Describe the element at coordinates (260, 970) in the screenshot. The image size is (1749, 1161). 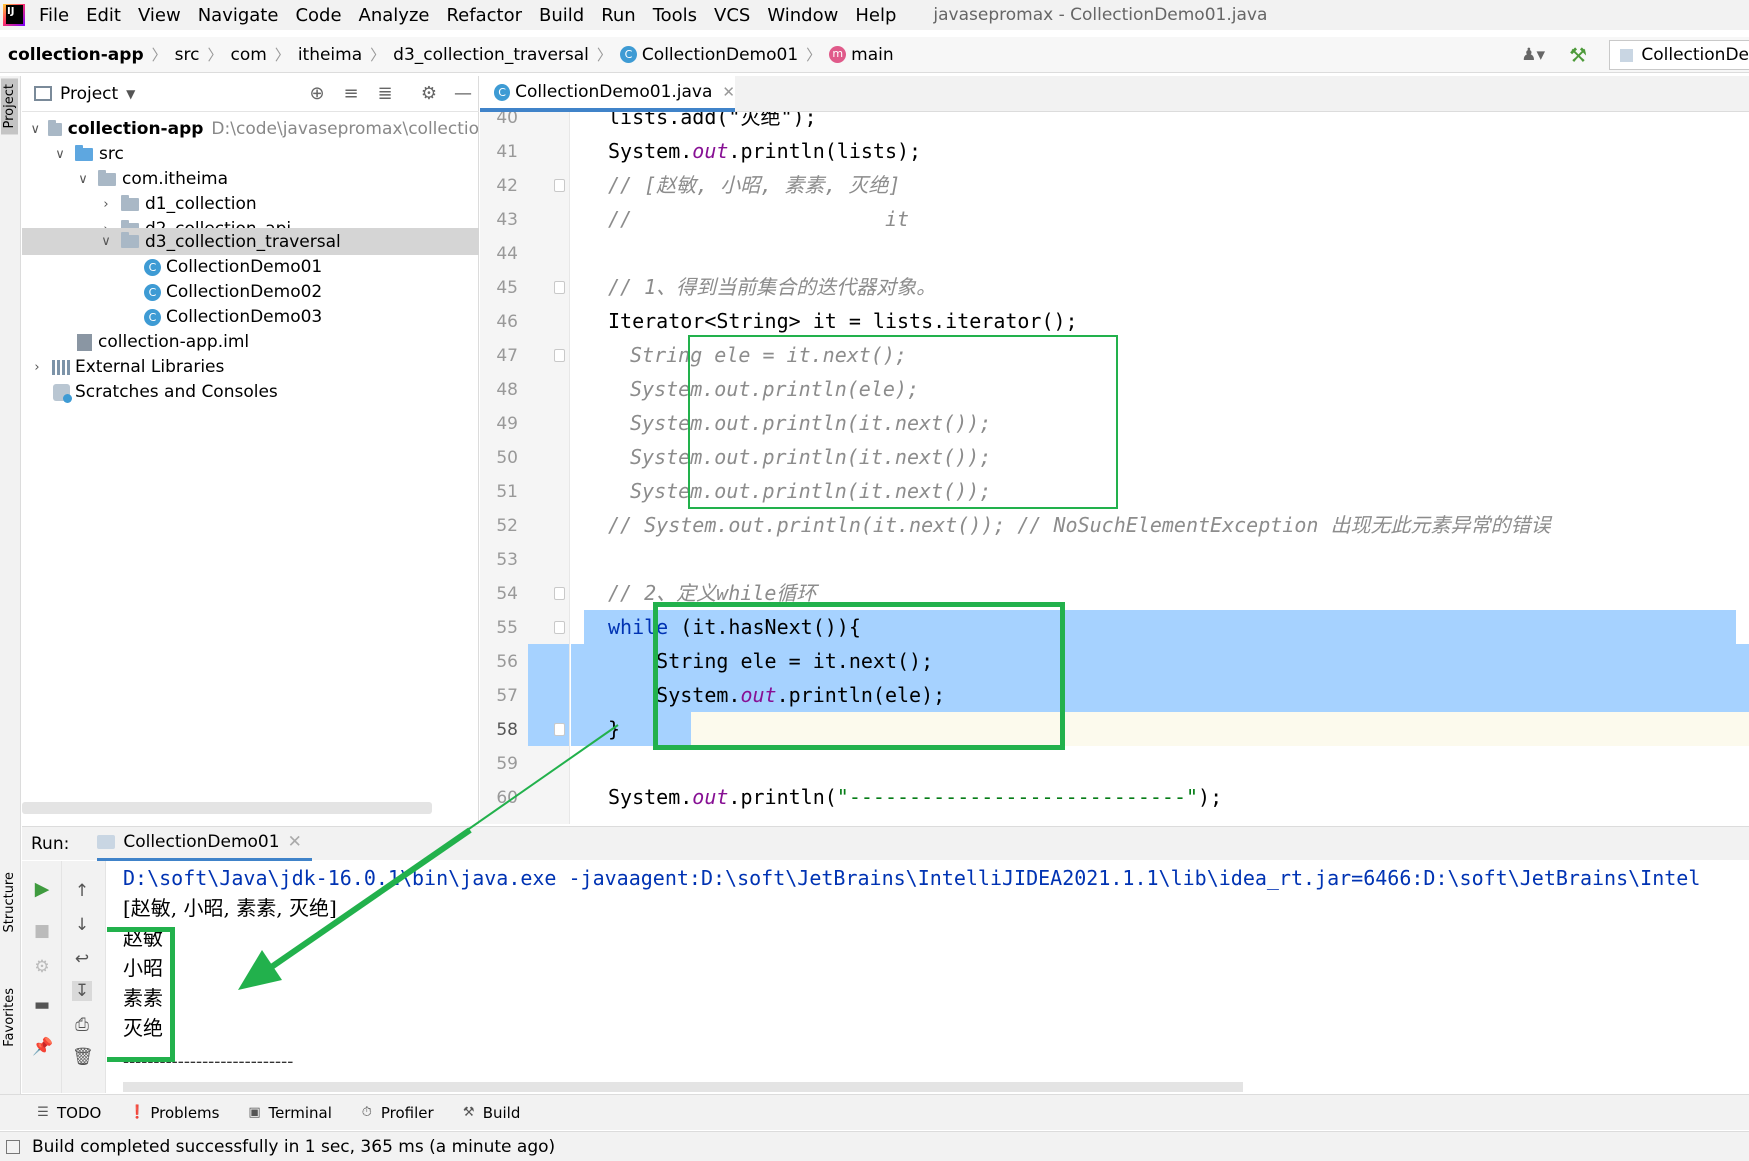
I see `arrow-head` at that location.